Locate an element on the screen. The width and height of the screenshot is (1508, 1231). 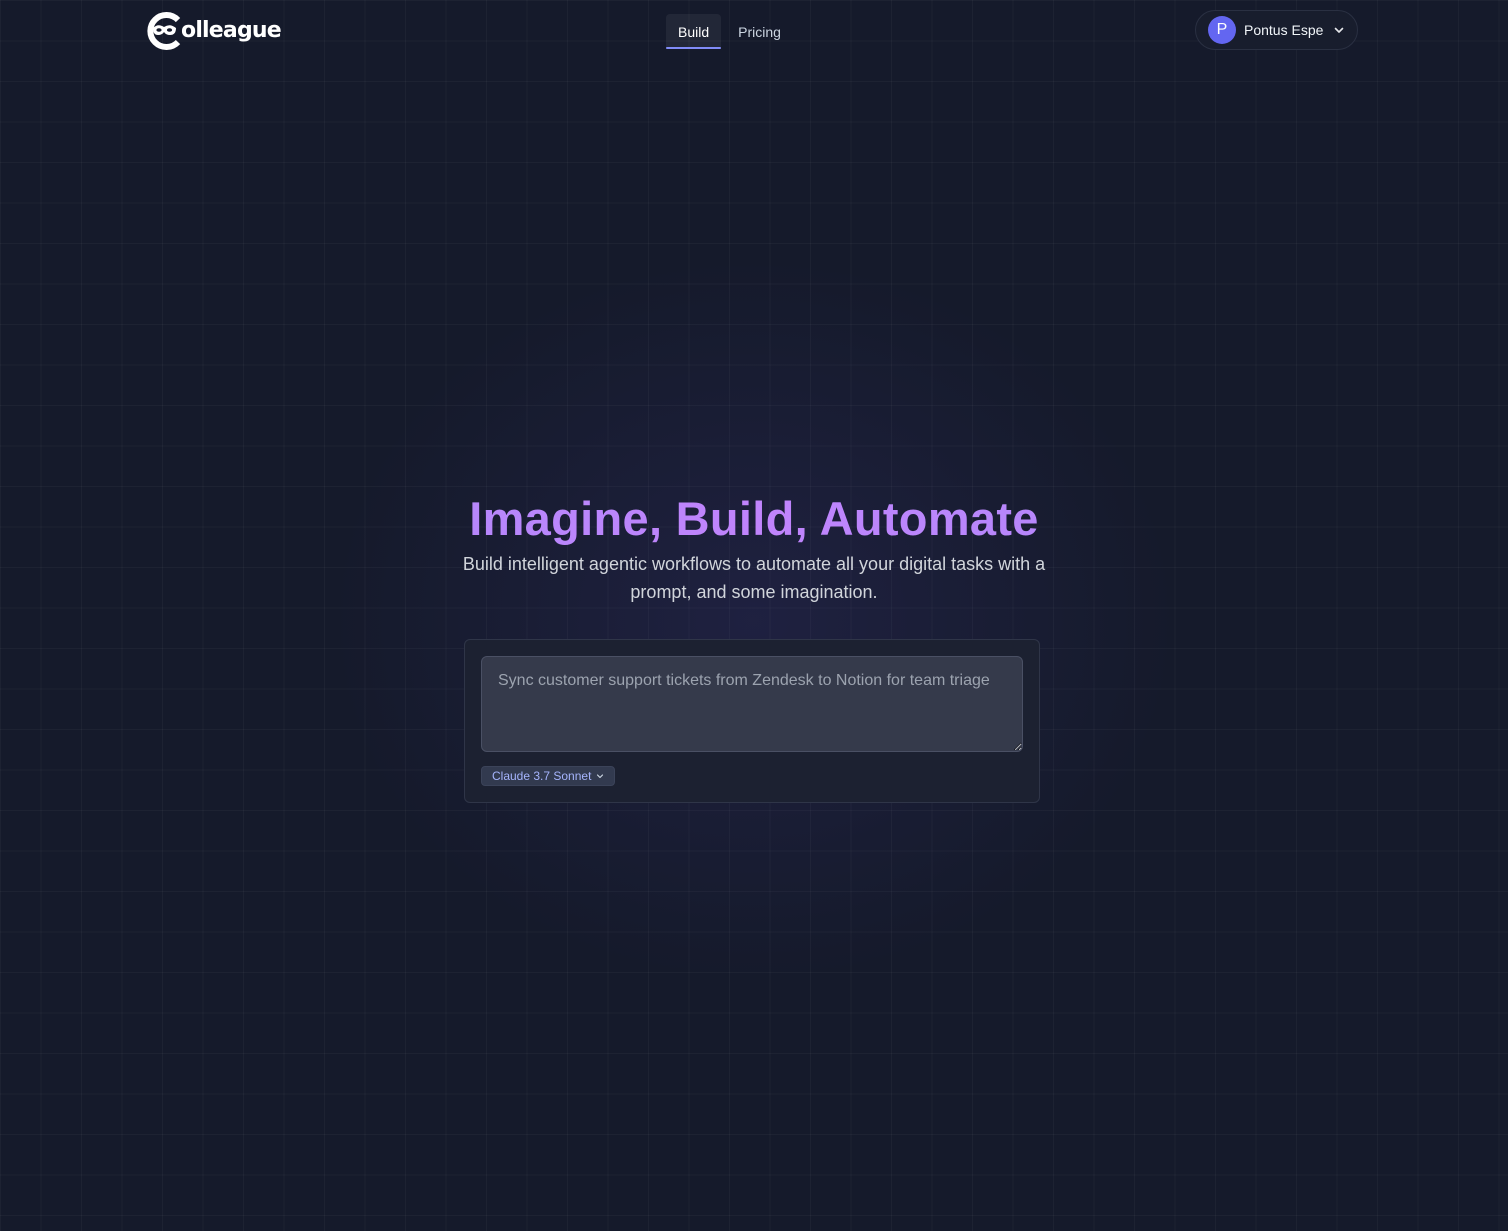
logo-wordmark: olleague is located at coordinates (231, 30).